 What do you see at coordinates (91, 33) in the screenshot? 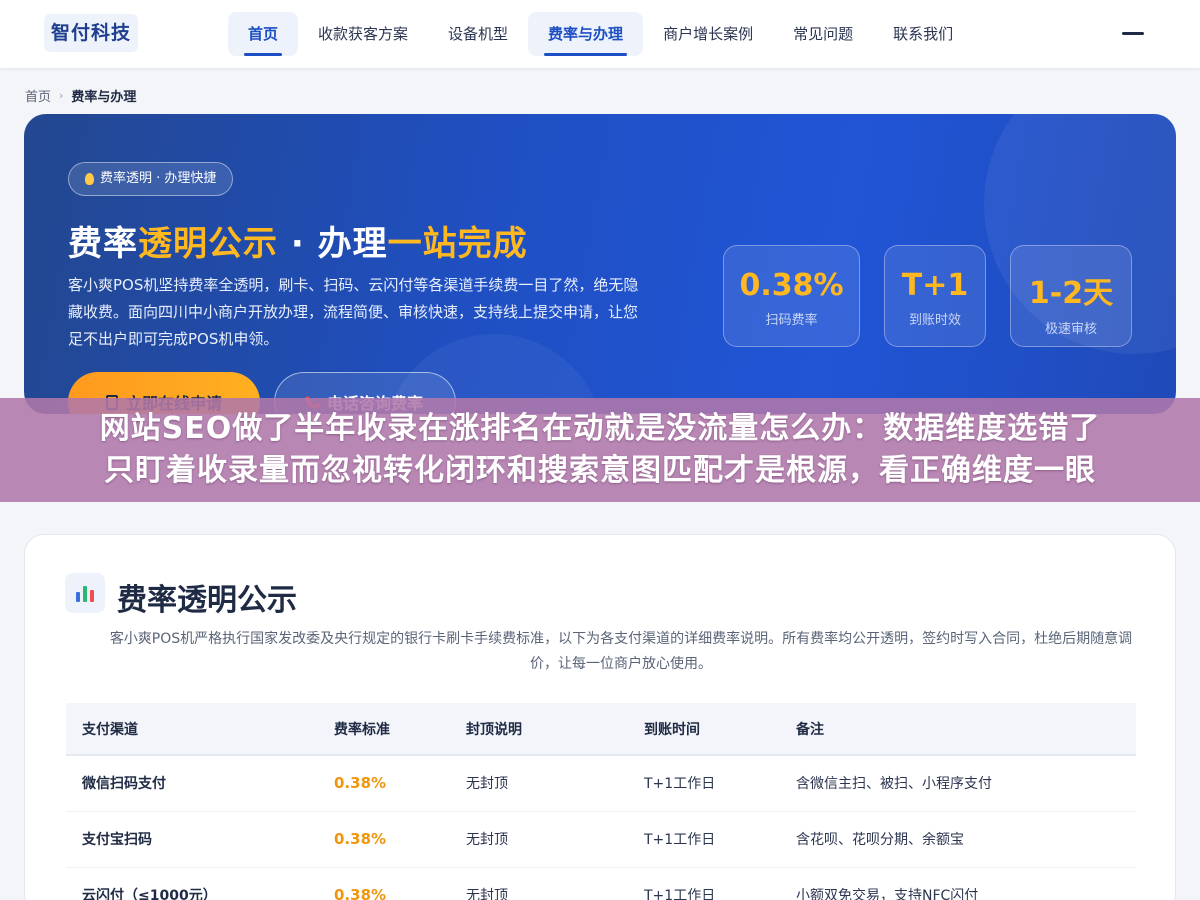
I see `brand-logo: 智付科技` at bounding box center [91, 33].